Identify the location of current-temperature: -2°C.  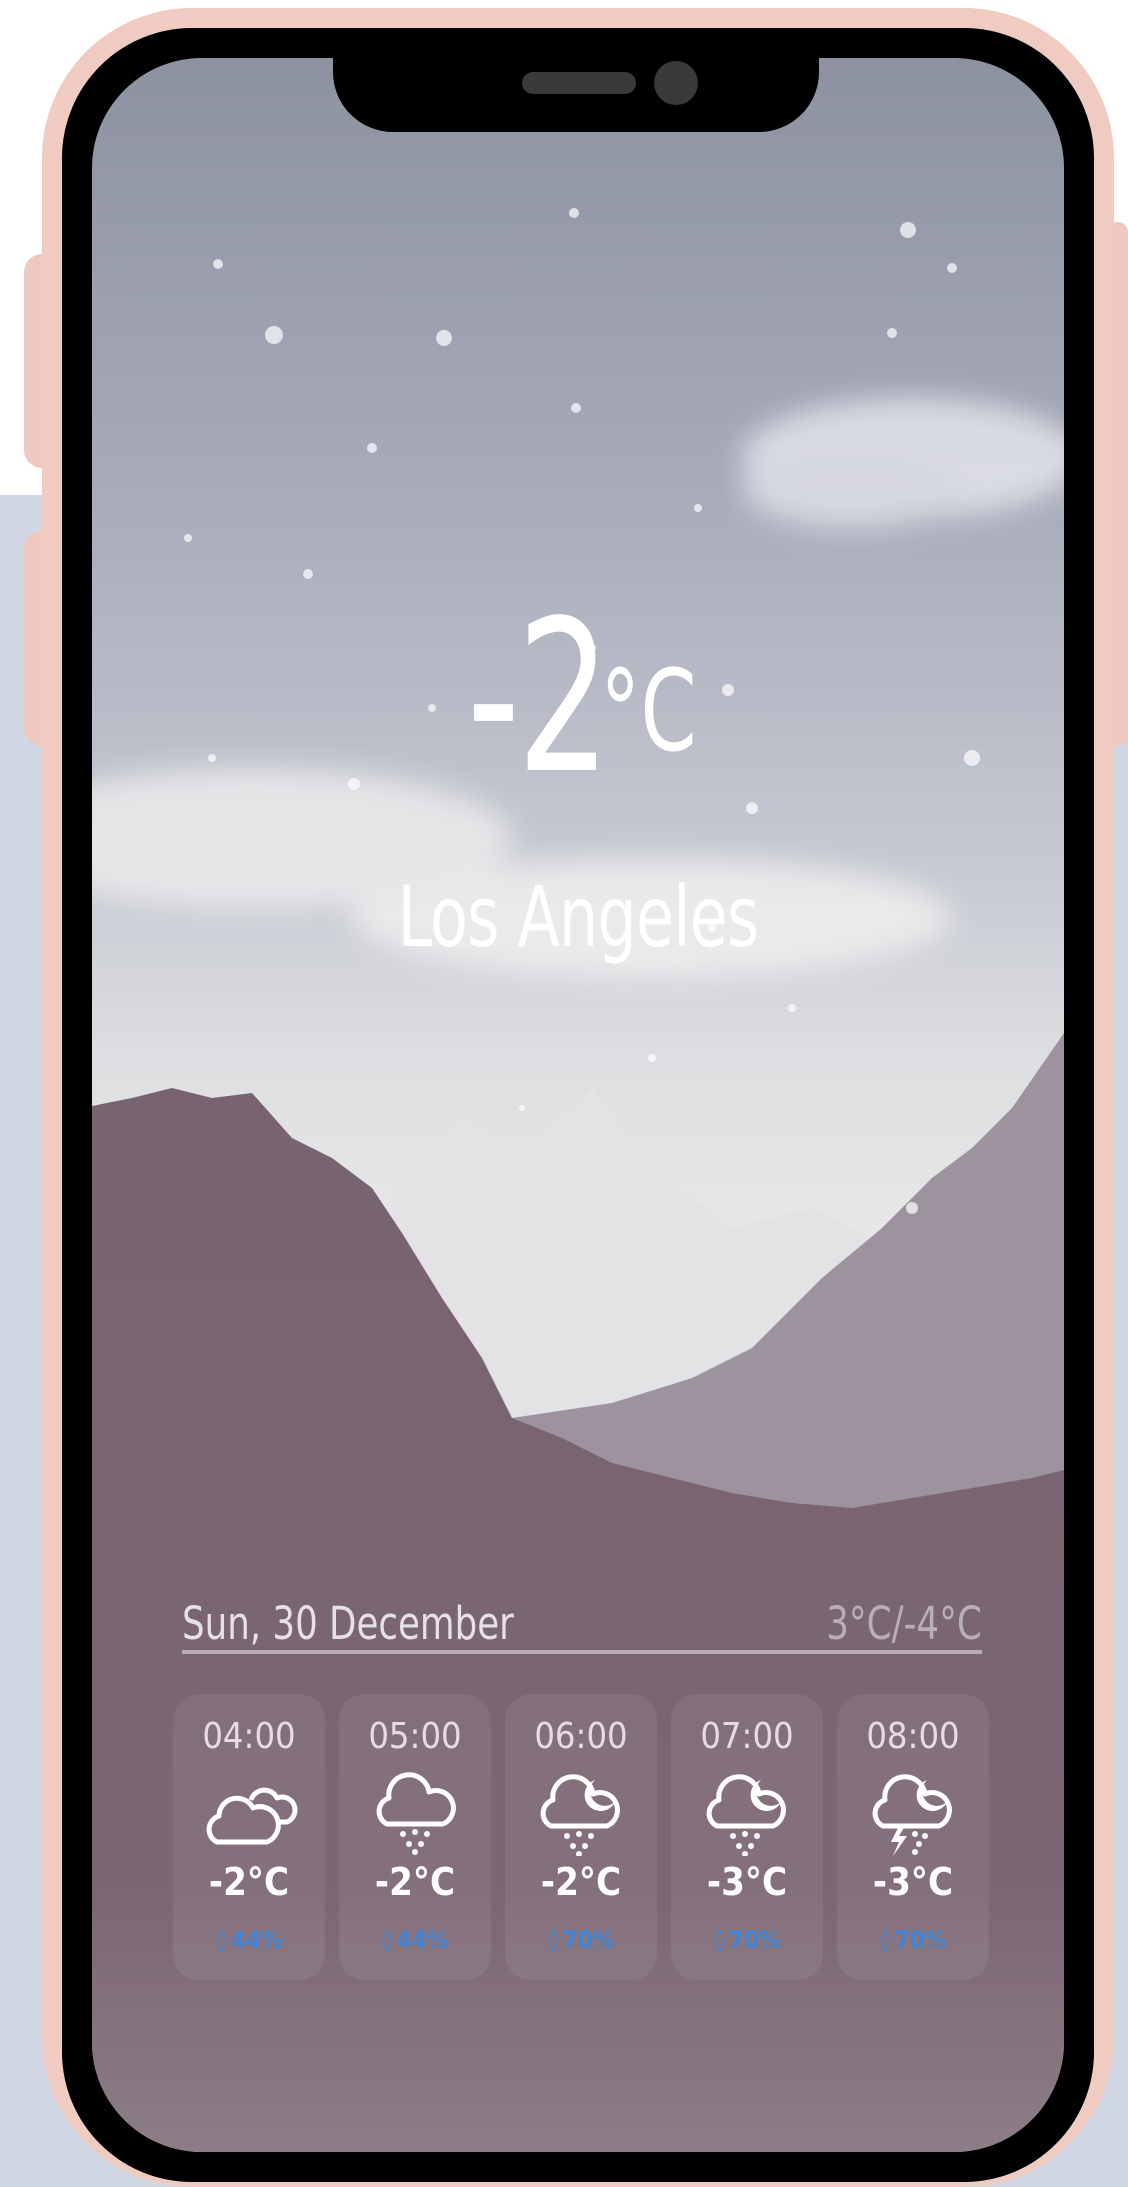
(578, 698).